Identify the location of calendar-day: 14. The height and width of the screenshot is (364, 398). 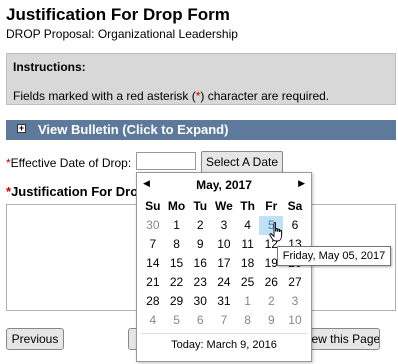
(153, 263).